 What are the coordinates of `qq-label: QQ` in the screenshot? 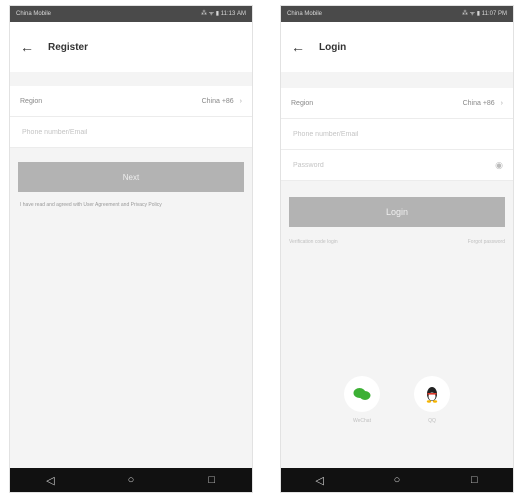 It's located at (432, 421).